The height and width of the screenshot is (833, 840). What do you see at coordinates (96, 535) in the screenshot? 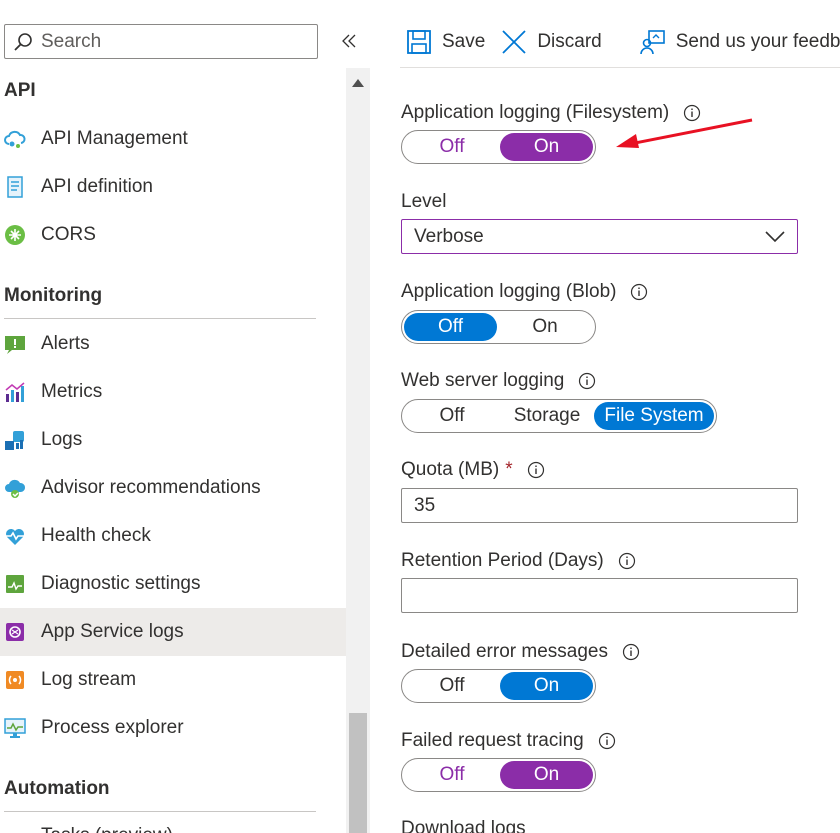
I see `sidebar-item-label: Health check` at bounding box center [96, 535].